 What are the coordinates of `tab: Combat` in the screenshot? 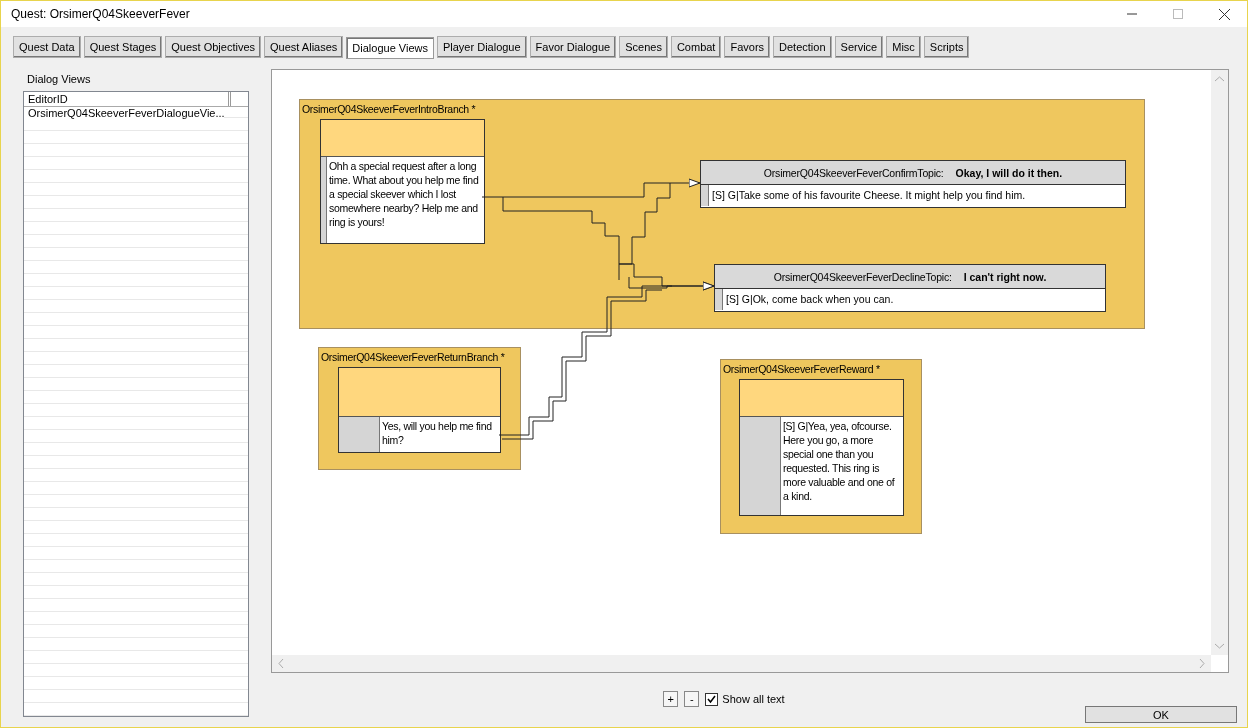 It's located at (696, 47).